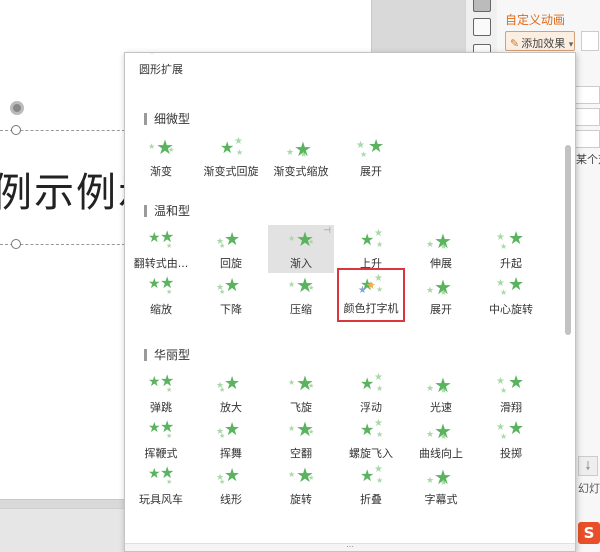 This screenshot has height=552, width=600. What do you see at coordinates (511, 407) in the screenshot?
I see `effect-label: 滑翔` at bounding box center [511, 407].